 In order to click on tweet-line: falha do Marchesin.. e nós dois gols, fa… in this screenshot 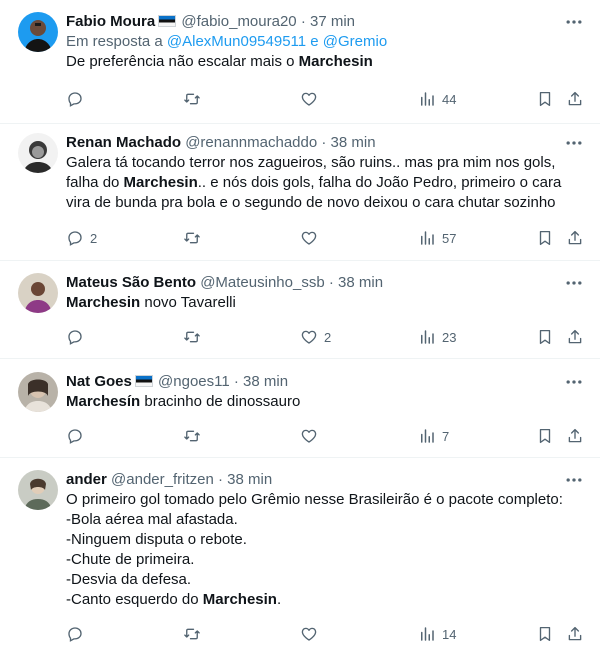, I will do `click(316, 183)`.